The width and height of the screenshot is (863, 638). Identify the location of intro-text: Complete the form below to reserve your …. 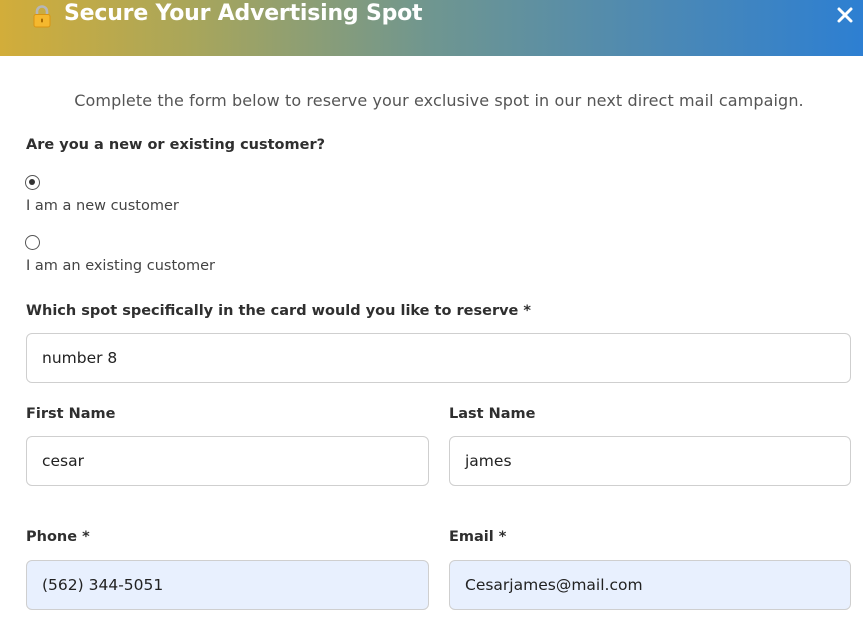
(439, 100).